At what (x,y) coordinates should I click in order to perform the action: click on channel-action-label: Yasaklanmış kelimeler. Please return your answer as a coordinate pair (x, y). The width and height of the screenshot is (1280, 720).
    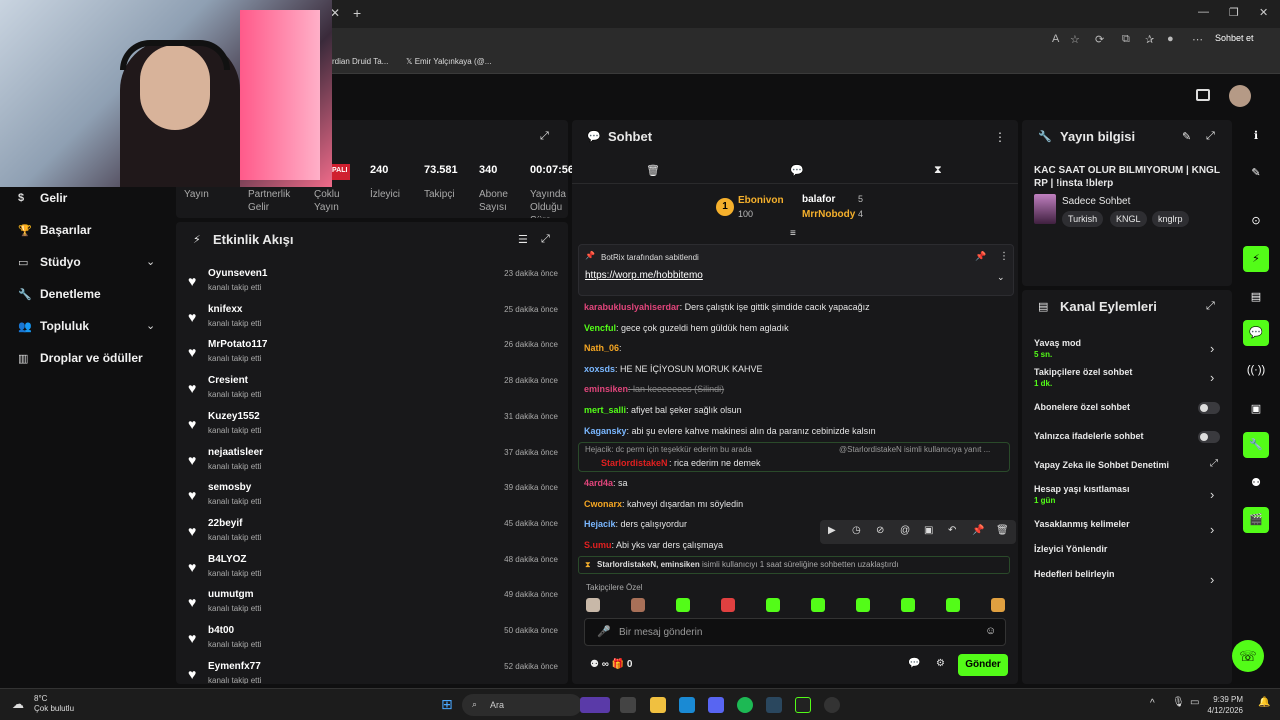
    Looking at the image, I should click on (1082, 524).